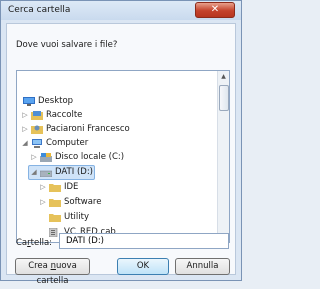 The height and width of the screenshot is (289, 320). I want to click on tree-item-label: Disco locale (C:), so click(90, 157).